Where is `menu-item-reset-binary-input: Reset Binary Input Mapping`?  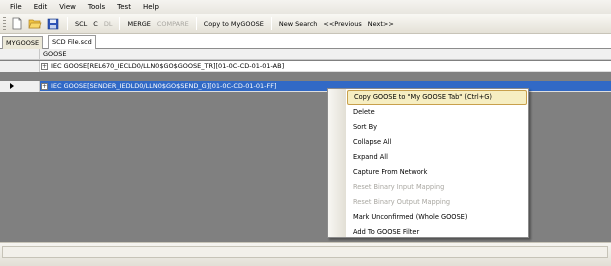 menu-item-reset-binary-input: Reset Binary Input Mapping is located at coordinates (438, 187).